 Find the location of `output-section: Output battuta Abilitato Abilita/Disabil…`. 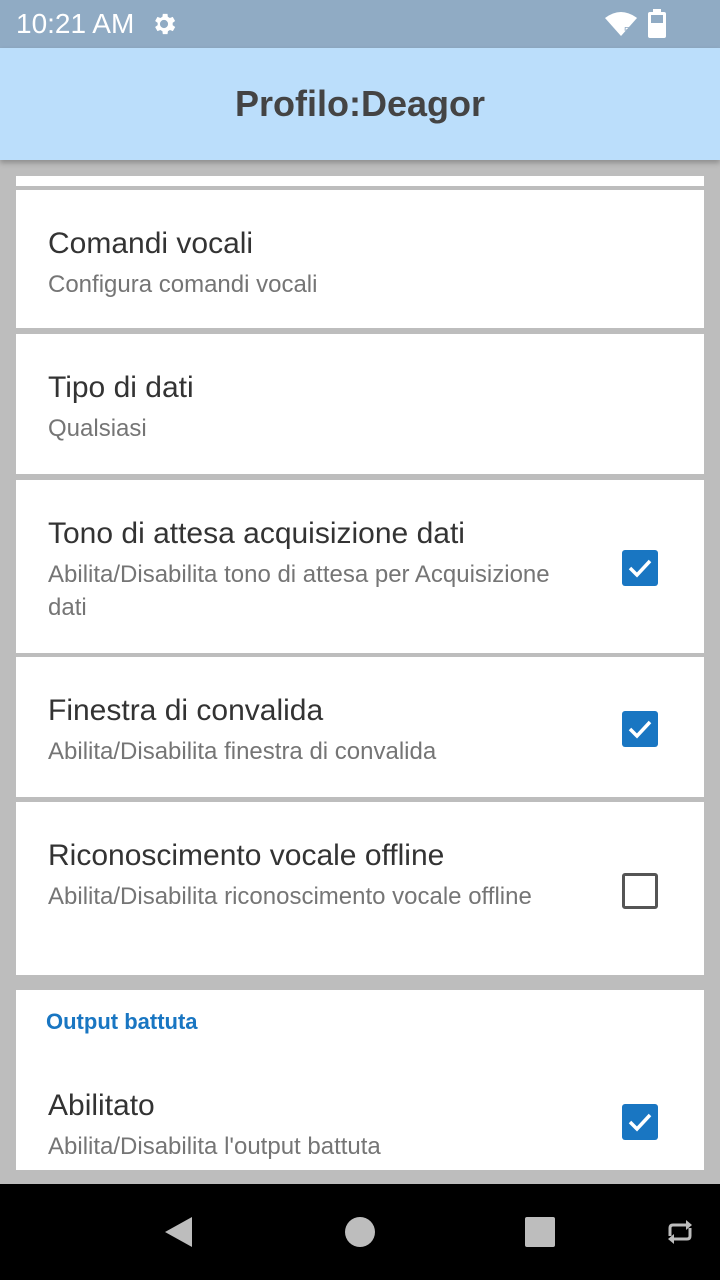

output-section: Output battuta Abilitato Abilita/Disabil… is located at coordinates (360, 1080).